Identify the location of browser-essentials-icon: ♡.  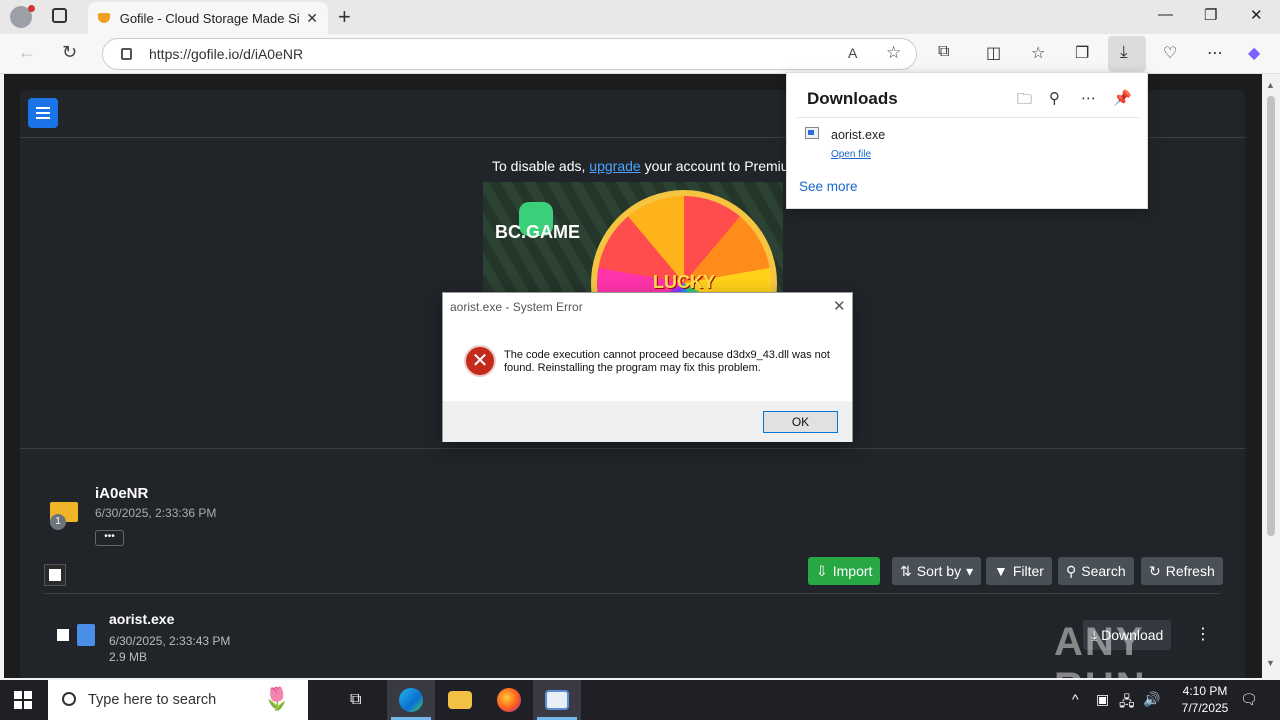
(1170, 53).